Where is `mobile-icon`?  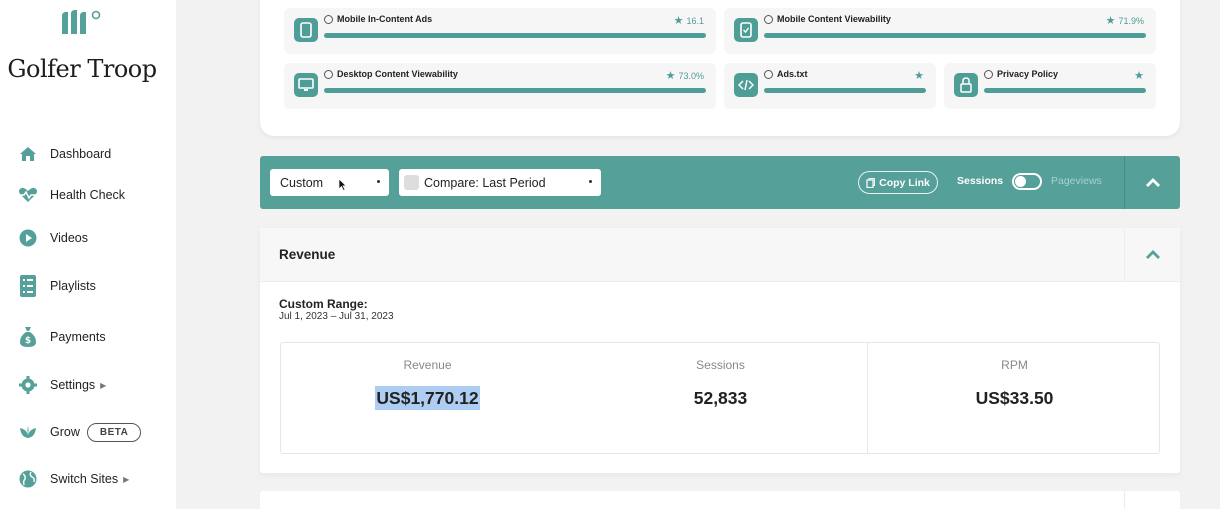
mobile-icon is located at coordinates (306, 30).